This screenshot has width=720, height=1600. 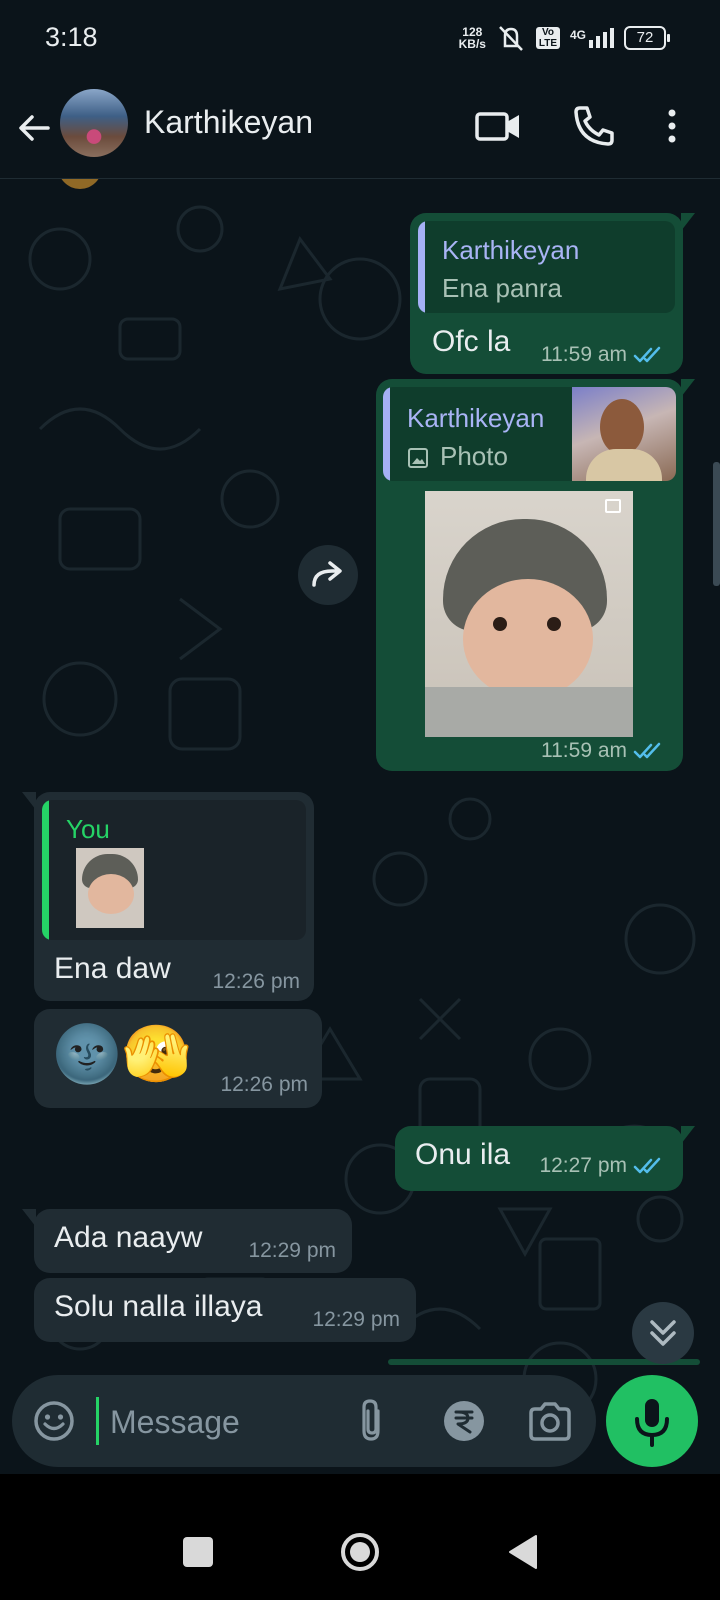 I want to click on chat-header: Karthikeyan, so click(x=360, y=128).